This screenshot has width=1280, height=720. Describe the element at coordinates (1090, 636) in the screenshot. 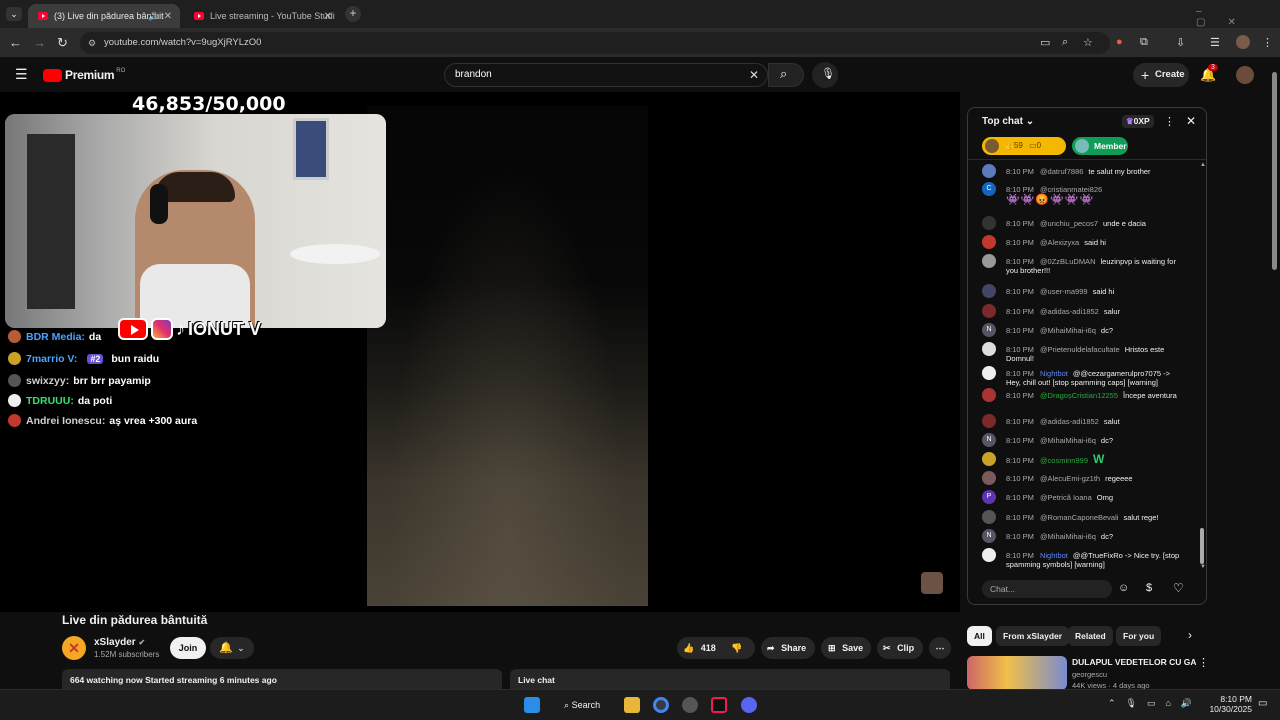

I see `related-tab-related: Related` at that location.